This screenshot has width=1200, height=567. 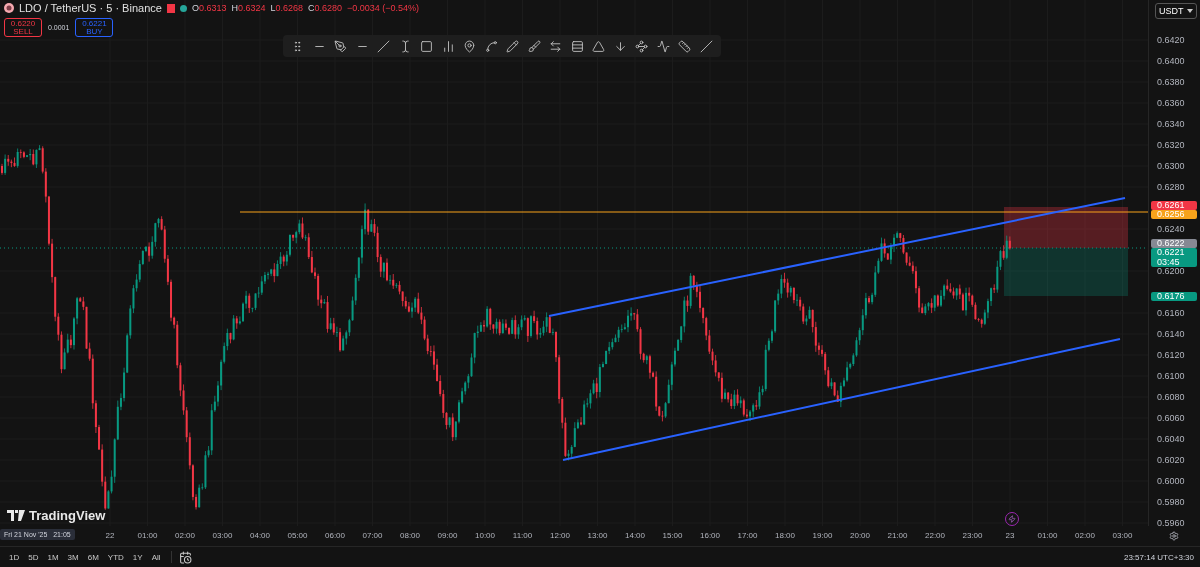 I want to click on range-button: 1D, so click(x=14, y=557).